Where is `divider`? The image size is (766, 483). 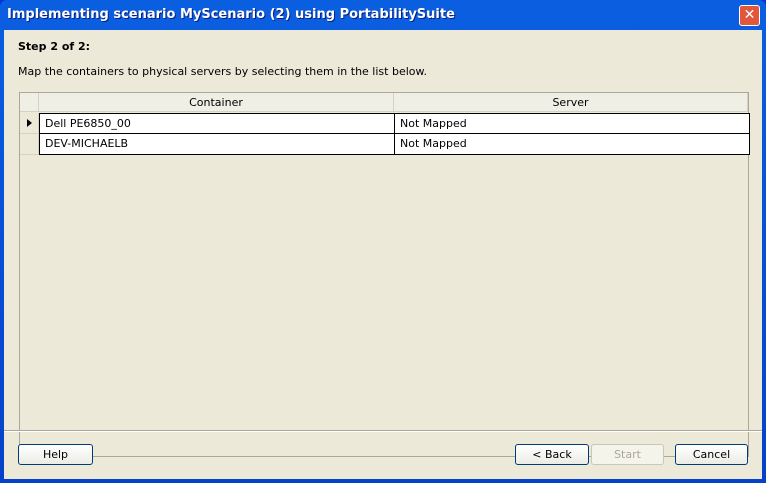 divider is located at coordinates (383, 431).